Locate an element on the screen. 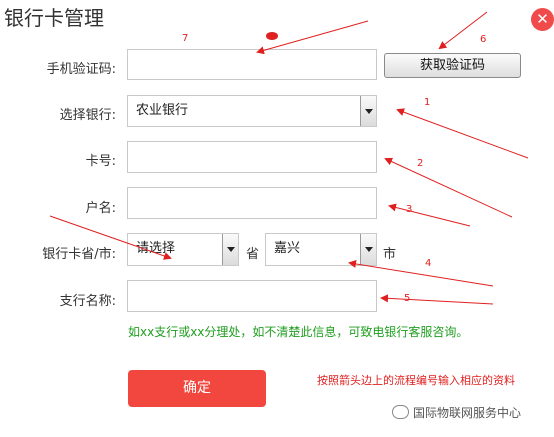 The width and height of the screenshot is (554, 437). arrow-left is located at coordinates (110, 237).